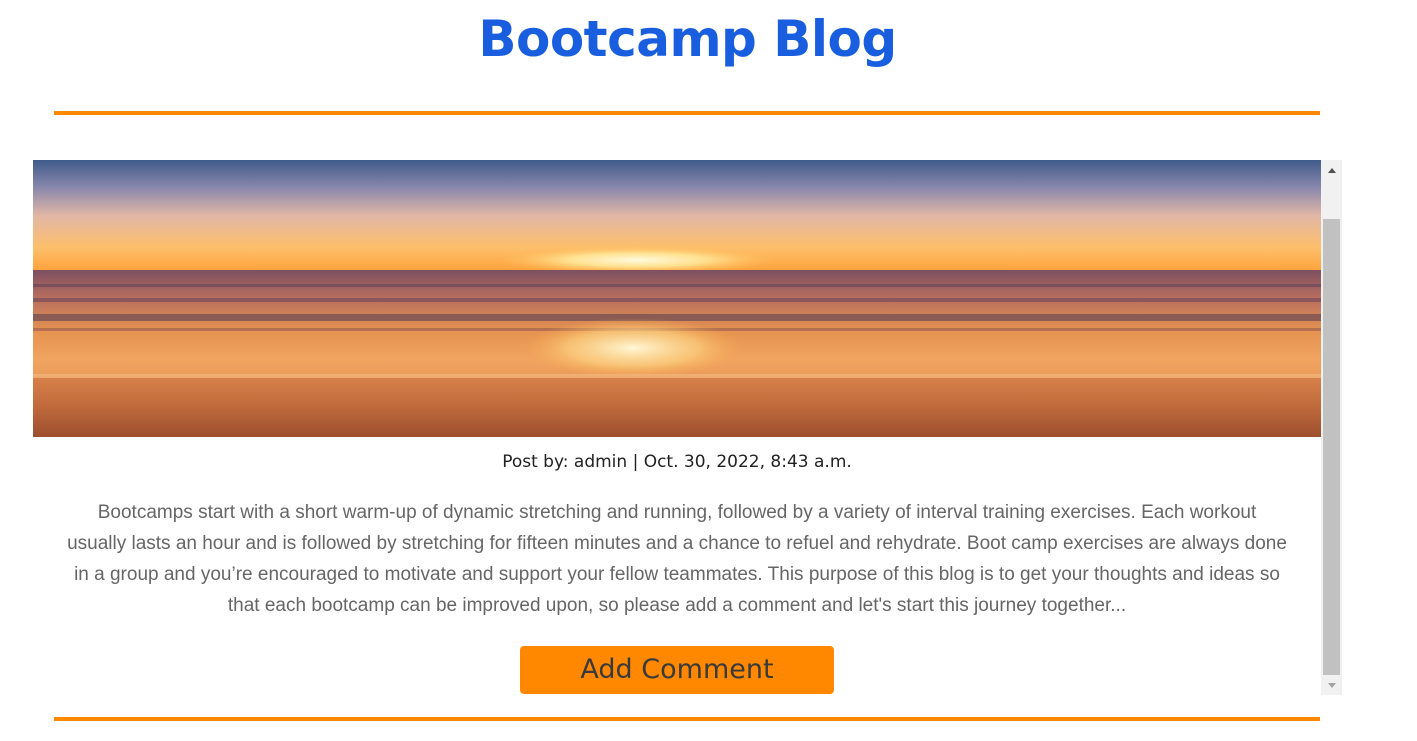 This screenshot has height=741, width=1417. I want to click on add-comment-button: Add Comment, so click(677, 670).